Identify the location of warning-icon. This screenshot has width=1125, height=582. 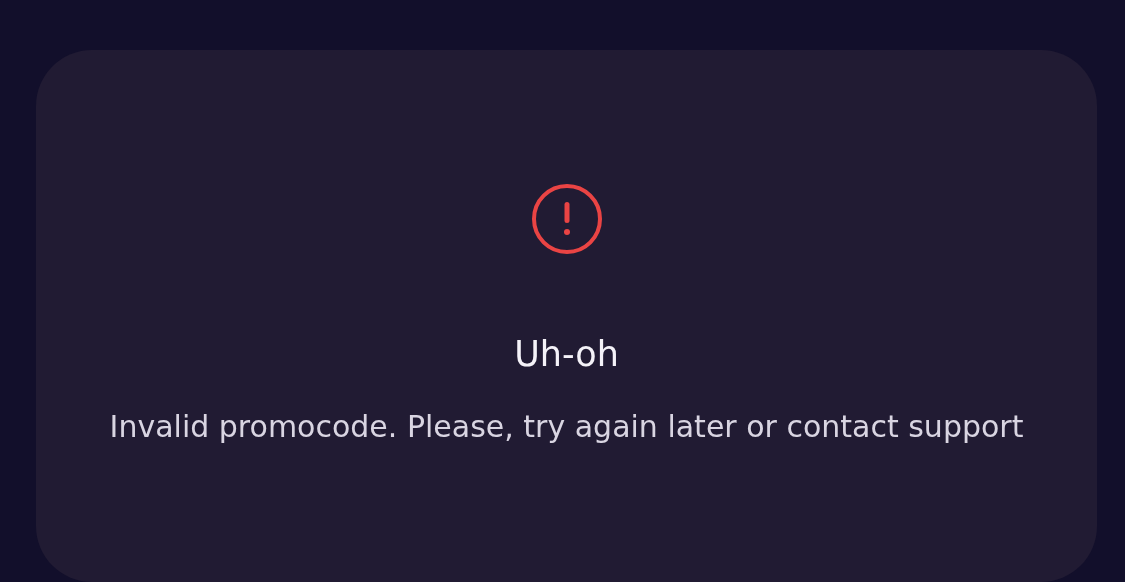
(566, 219).